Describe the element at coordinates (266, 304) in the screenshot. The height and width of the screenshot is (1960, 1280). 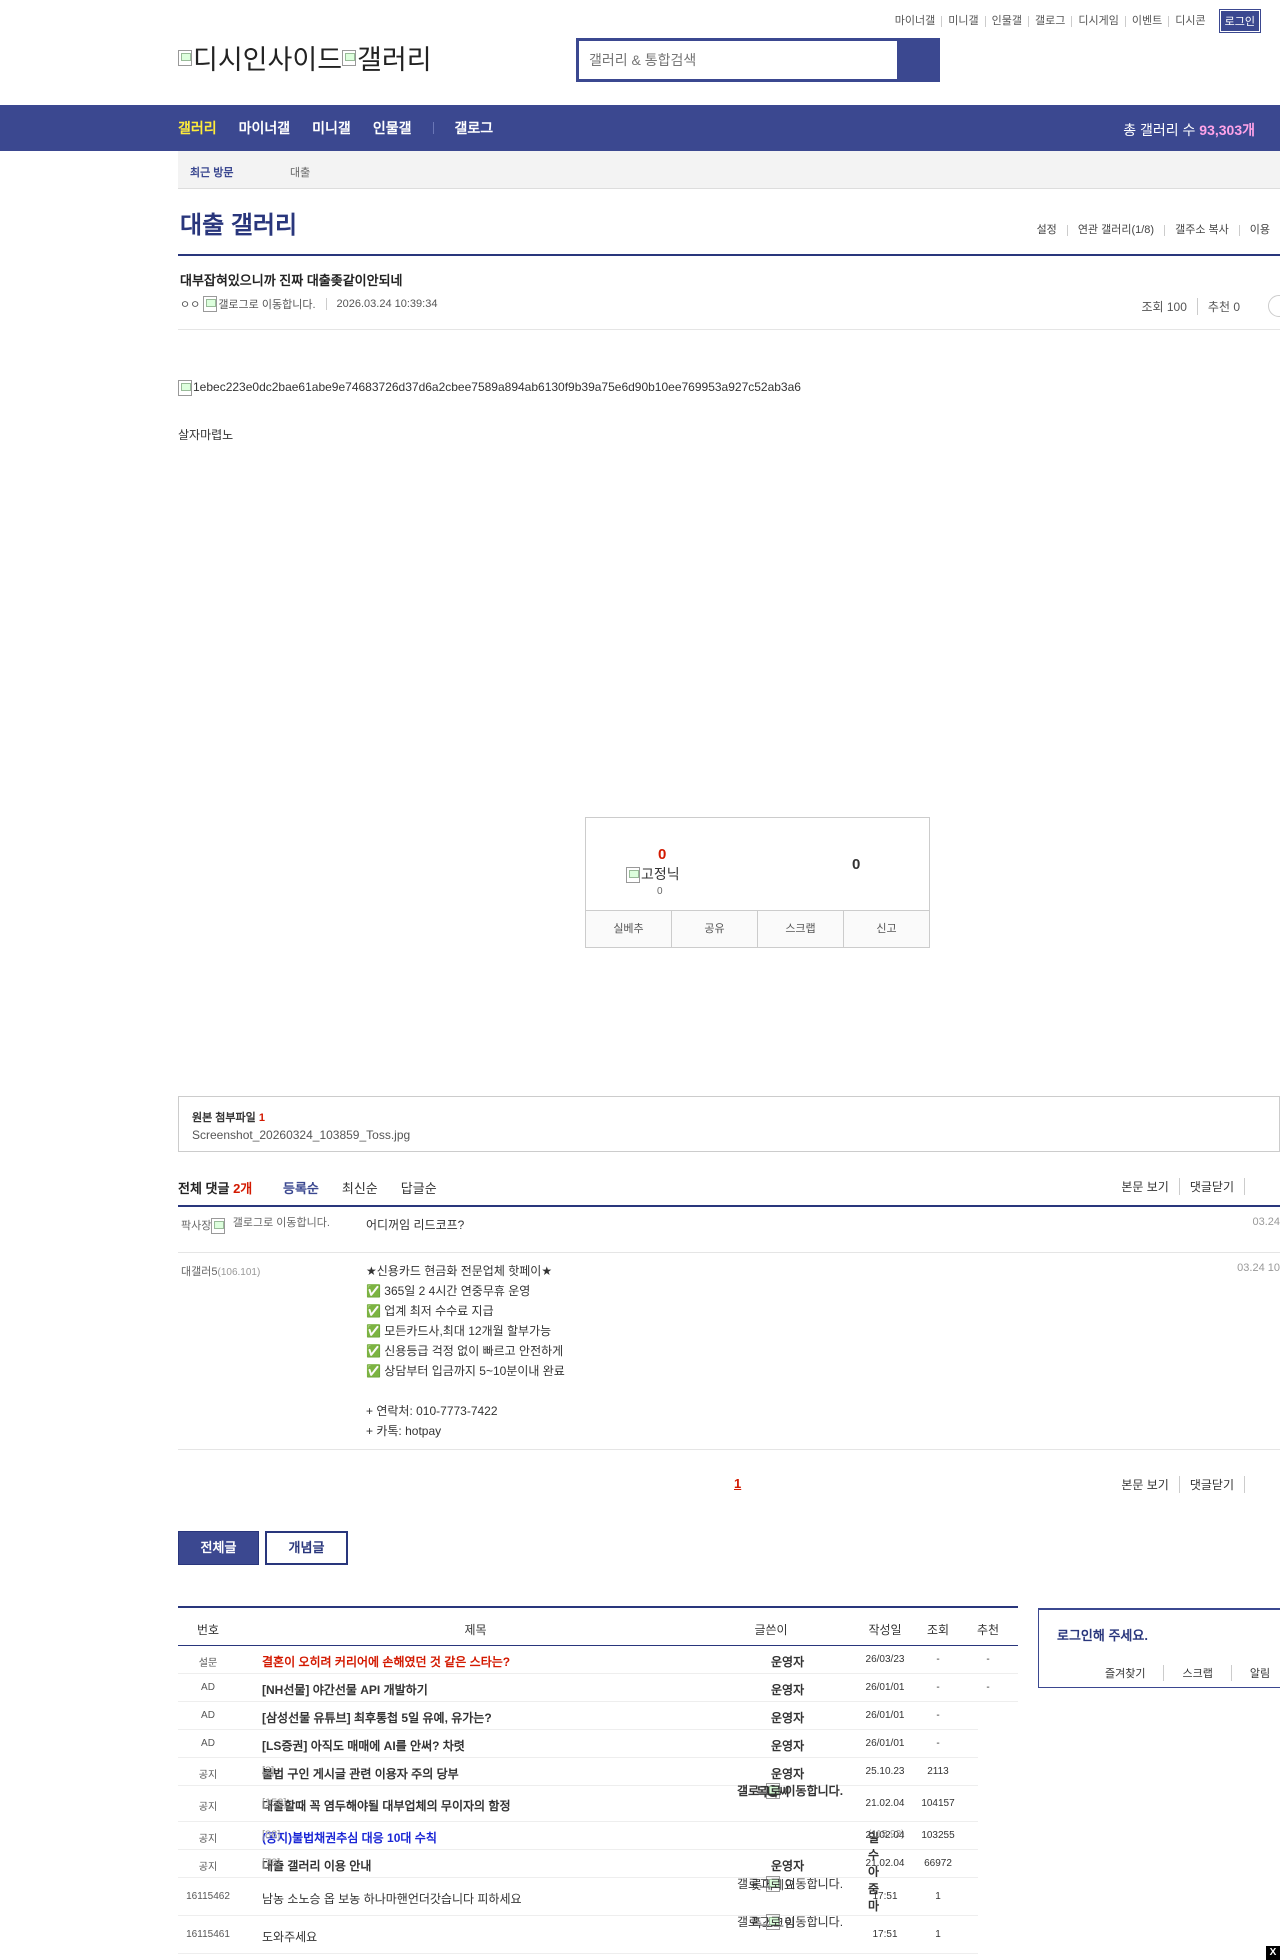
I see `author-gallog-link: 갤로그로 이동합니다.` at that location.